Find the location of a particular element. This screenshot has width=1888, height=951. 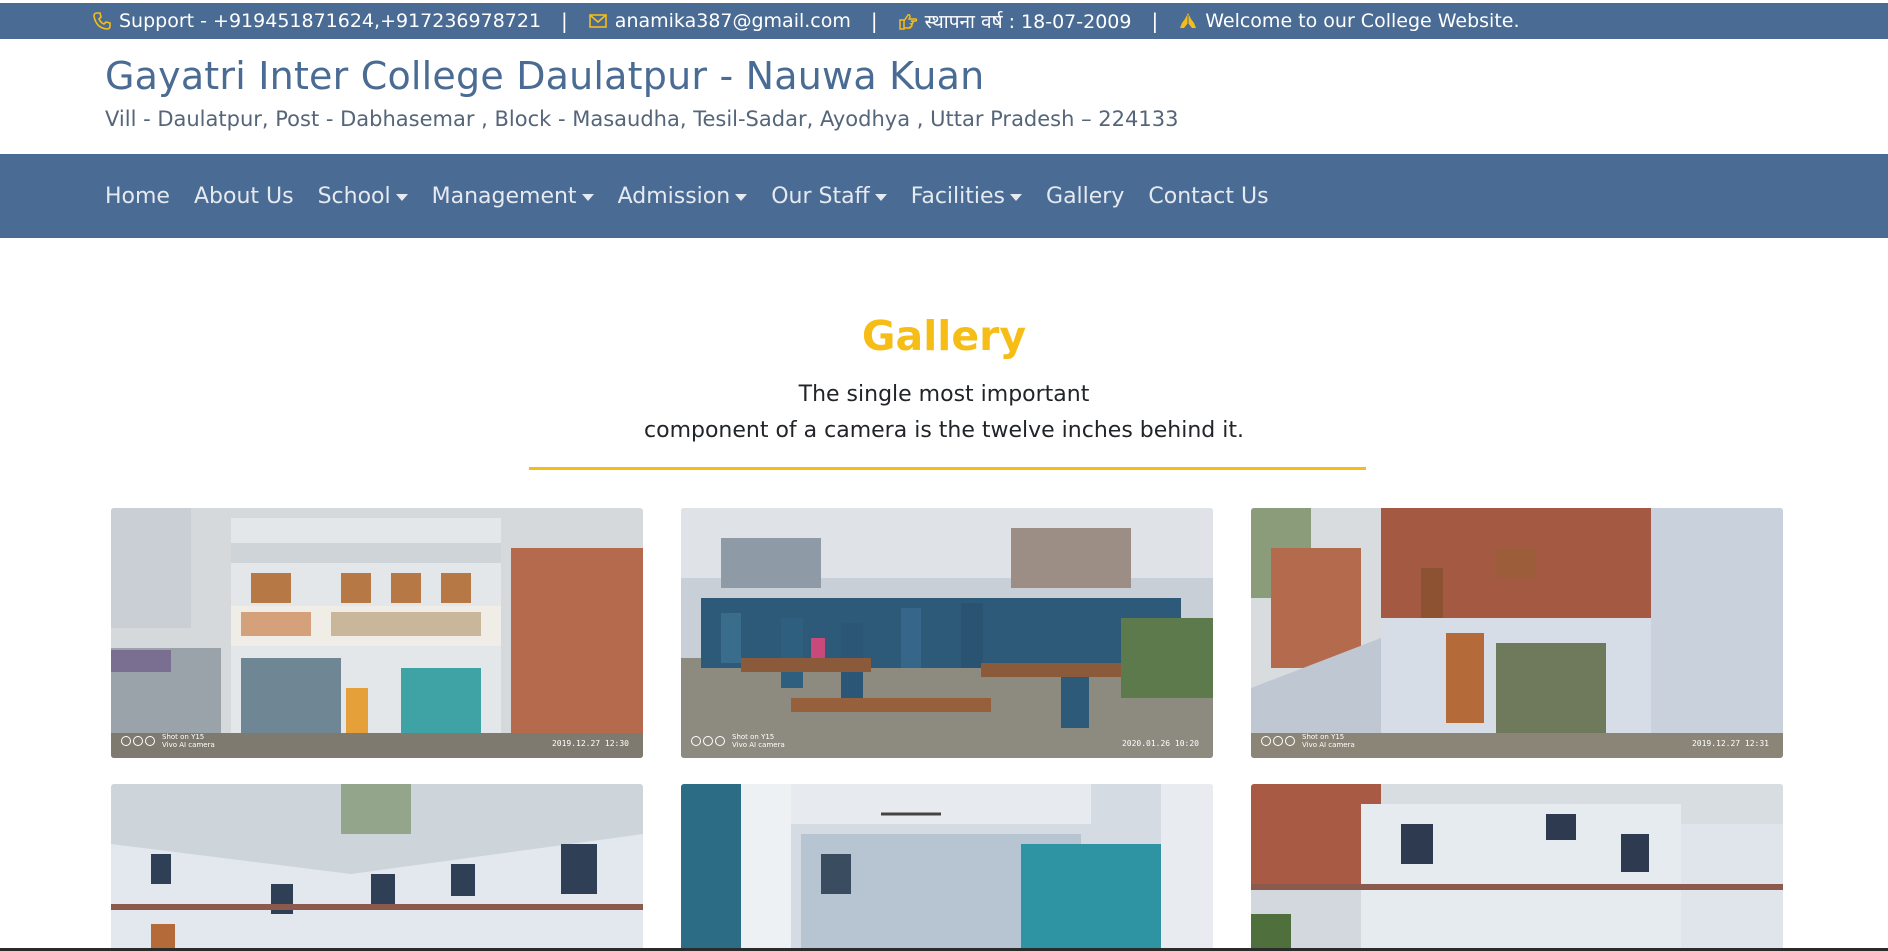

nav-admission-dropdown: Admission is located at coordinates (683, 196).